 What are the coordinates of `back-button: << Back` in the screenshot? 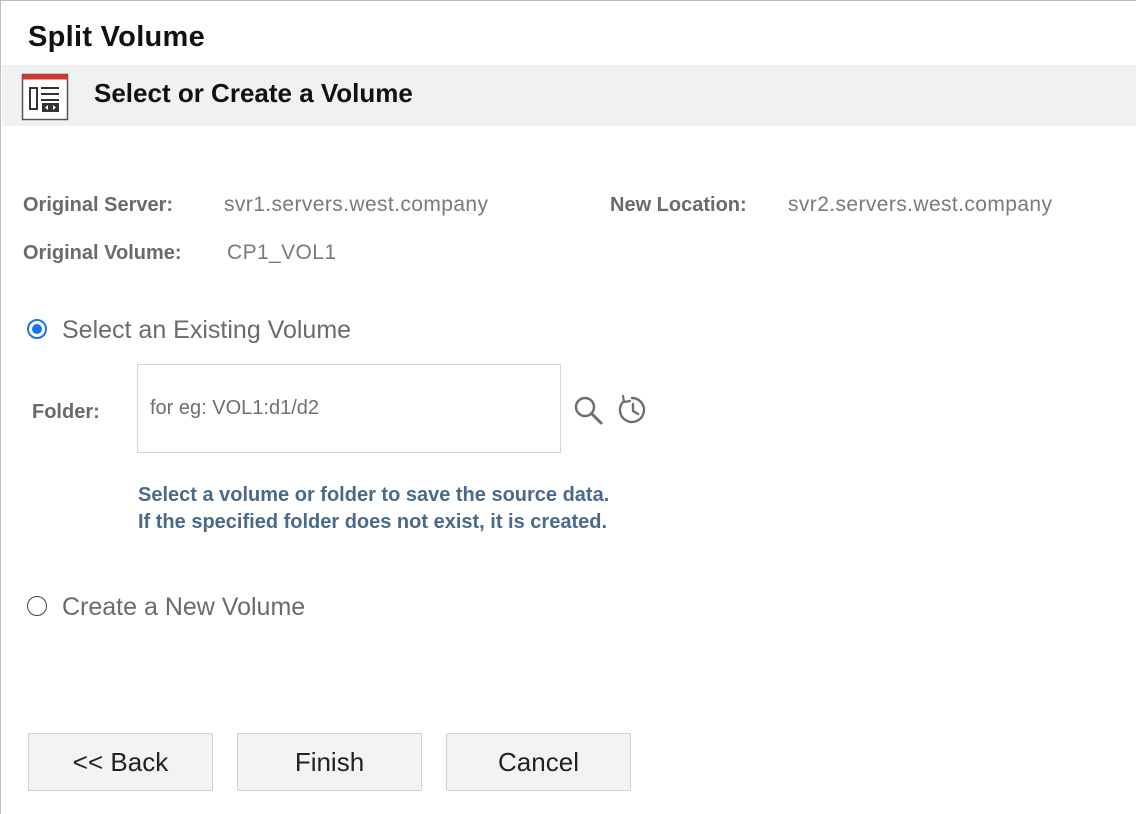 It's located at (120, 762).